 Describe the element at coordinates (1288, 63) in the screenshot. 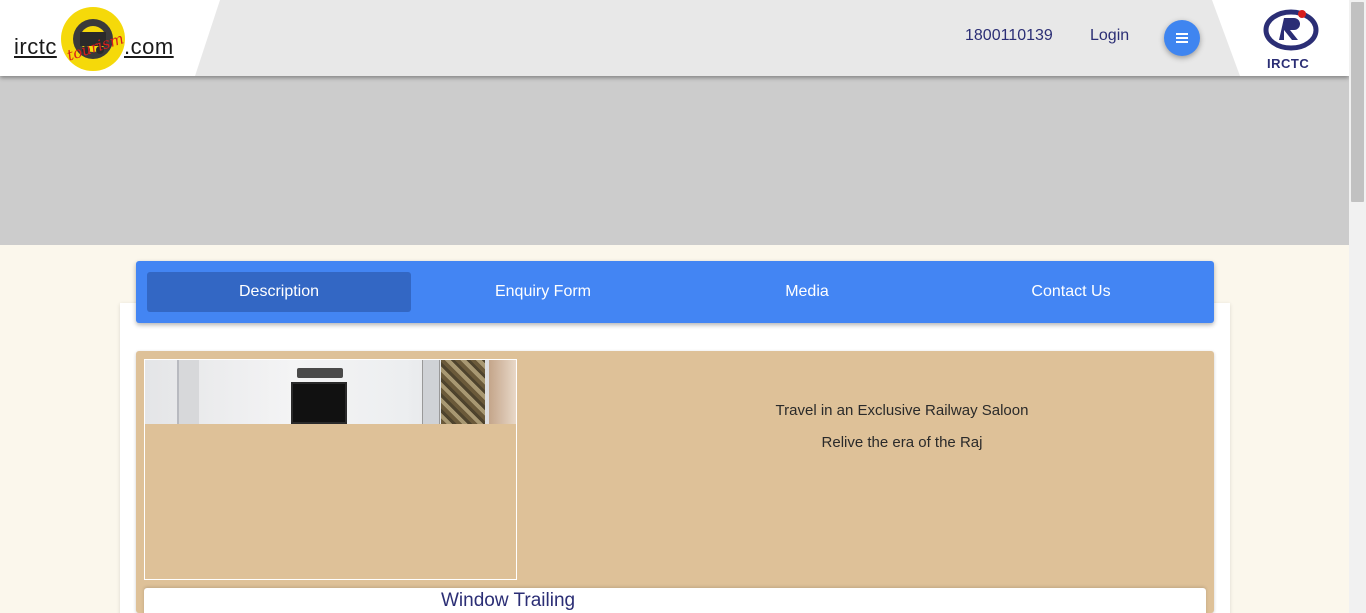

I see `irctc-brand-text: IRCTC` at that location.